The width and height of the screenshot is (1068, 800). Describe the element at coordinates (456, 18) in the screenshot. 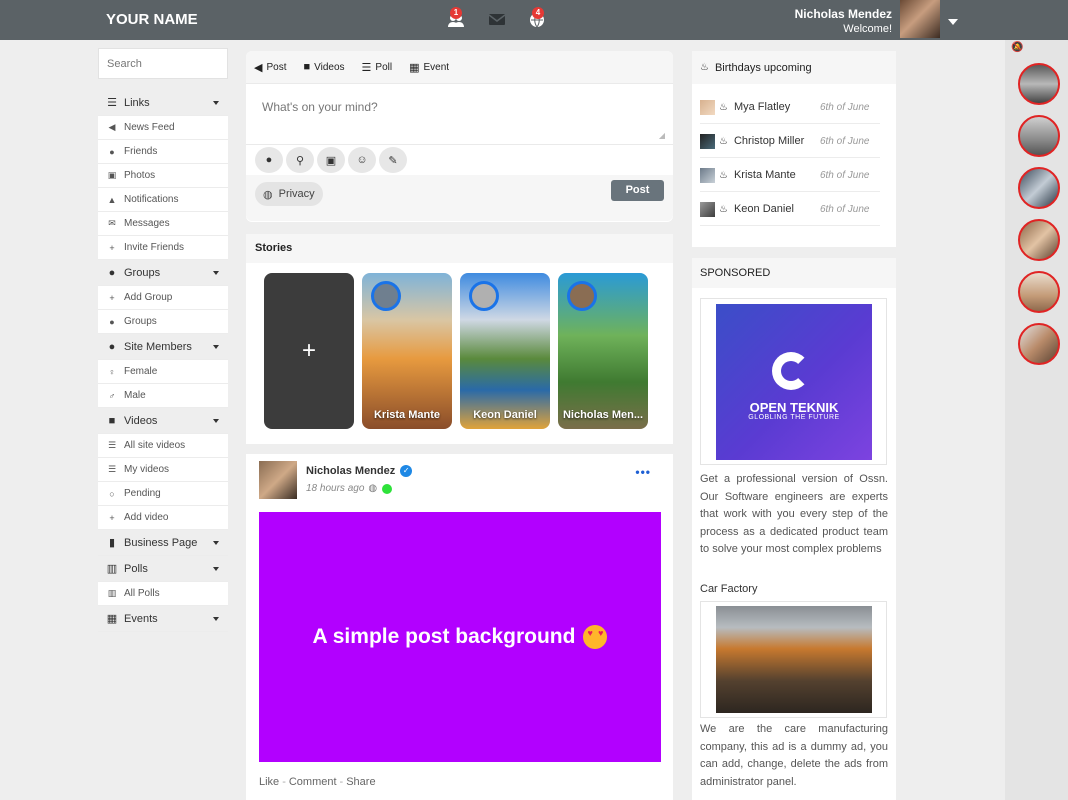

I see `friend-requests-icon: 1` at that location.